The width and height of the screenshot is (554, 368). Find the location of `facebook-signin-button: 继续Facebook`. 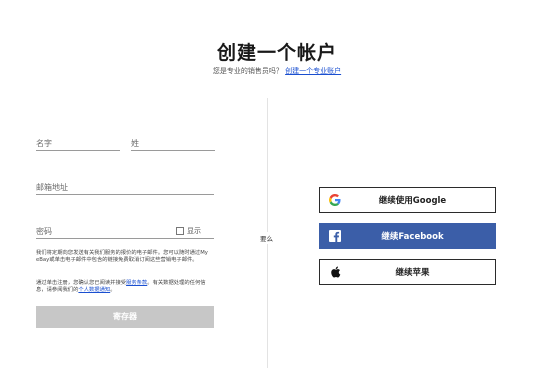

facebook-signin-button: 继续Facebook is located at coordinates (407, 236).